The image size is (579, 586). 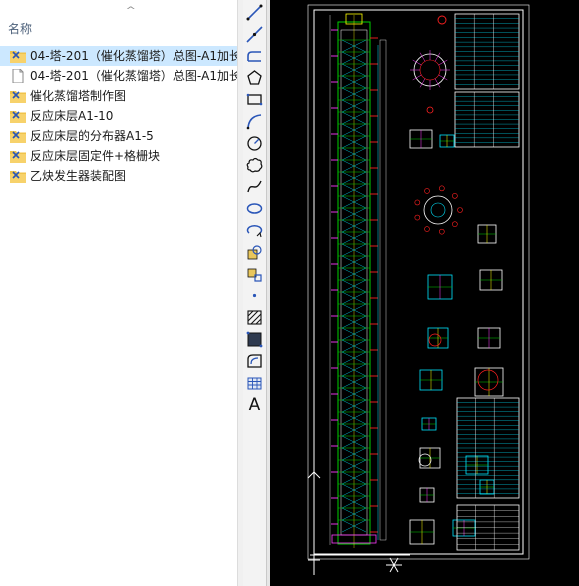 I want to click on file-row: 乙炔发生器装配图, so click(x=118, y=176).